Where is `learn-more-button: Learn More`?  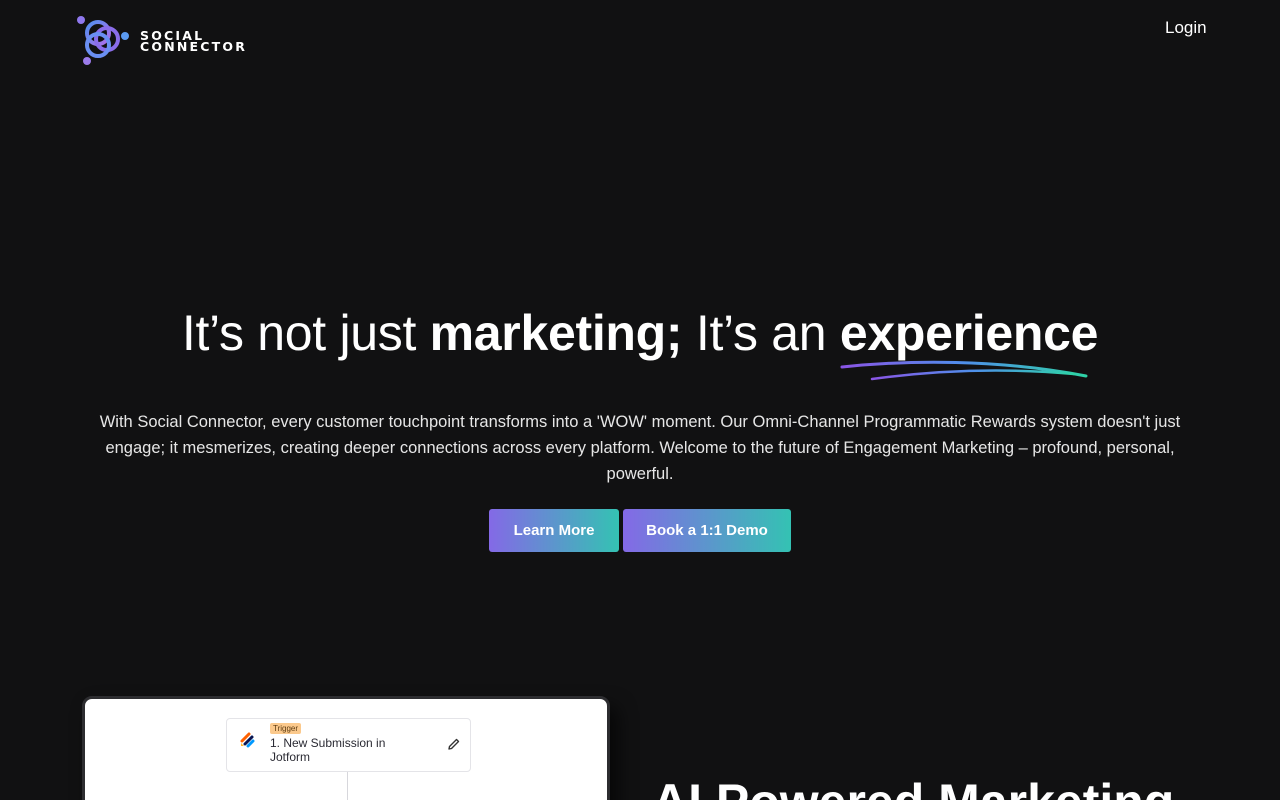
learn-more-button: Learn More is located at coordinates (554, 530).